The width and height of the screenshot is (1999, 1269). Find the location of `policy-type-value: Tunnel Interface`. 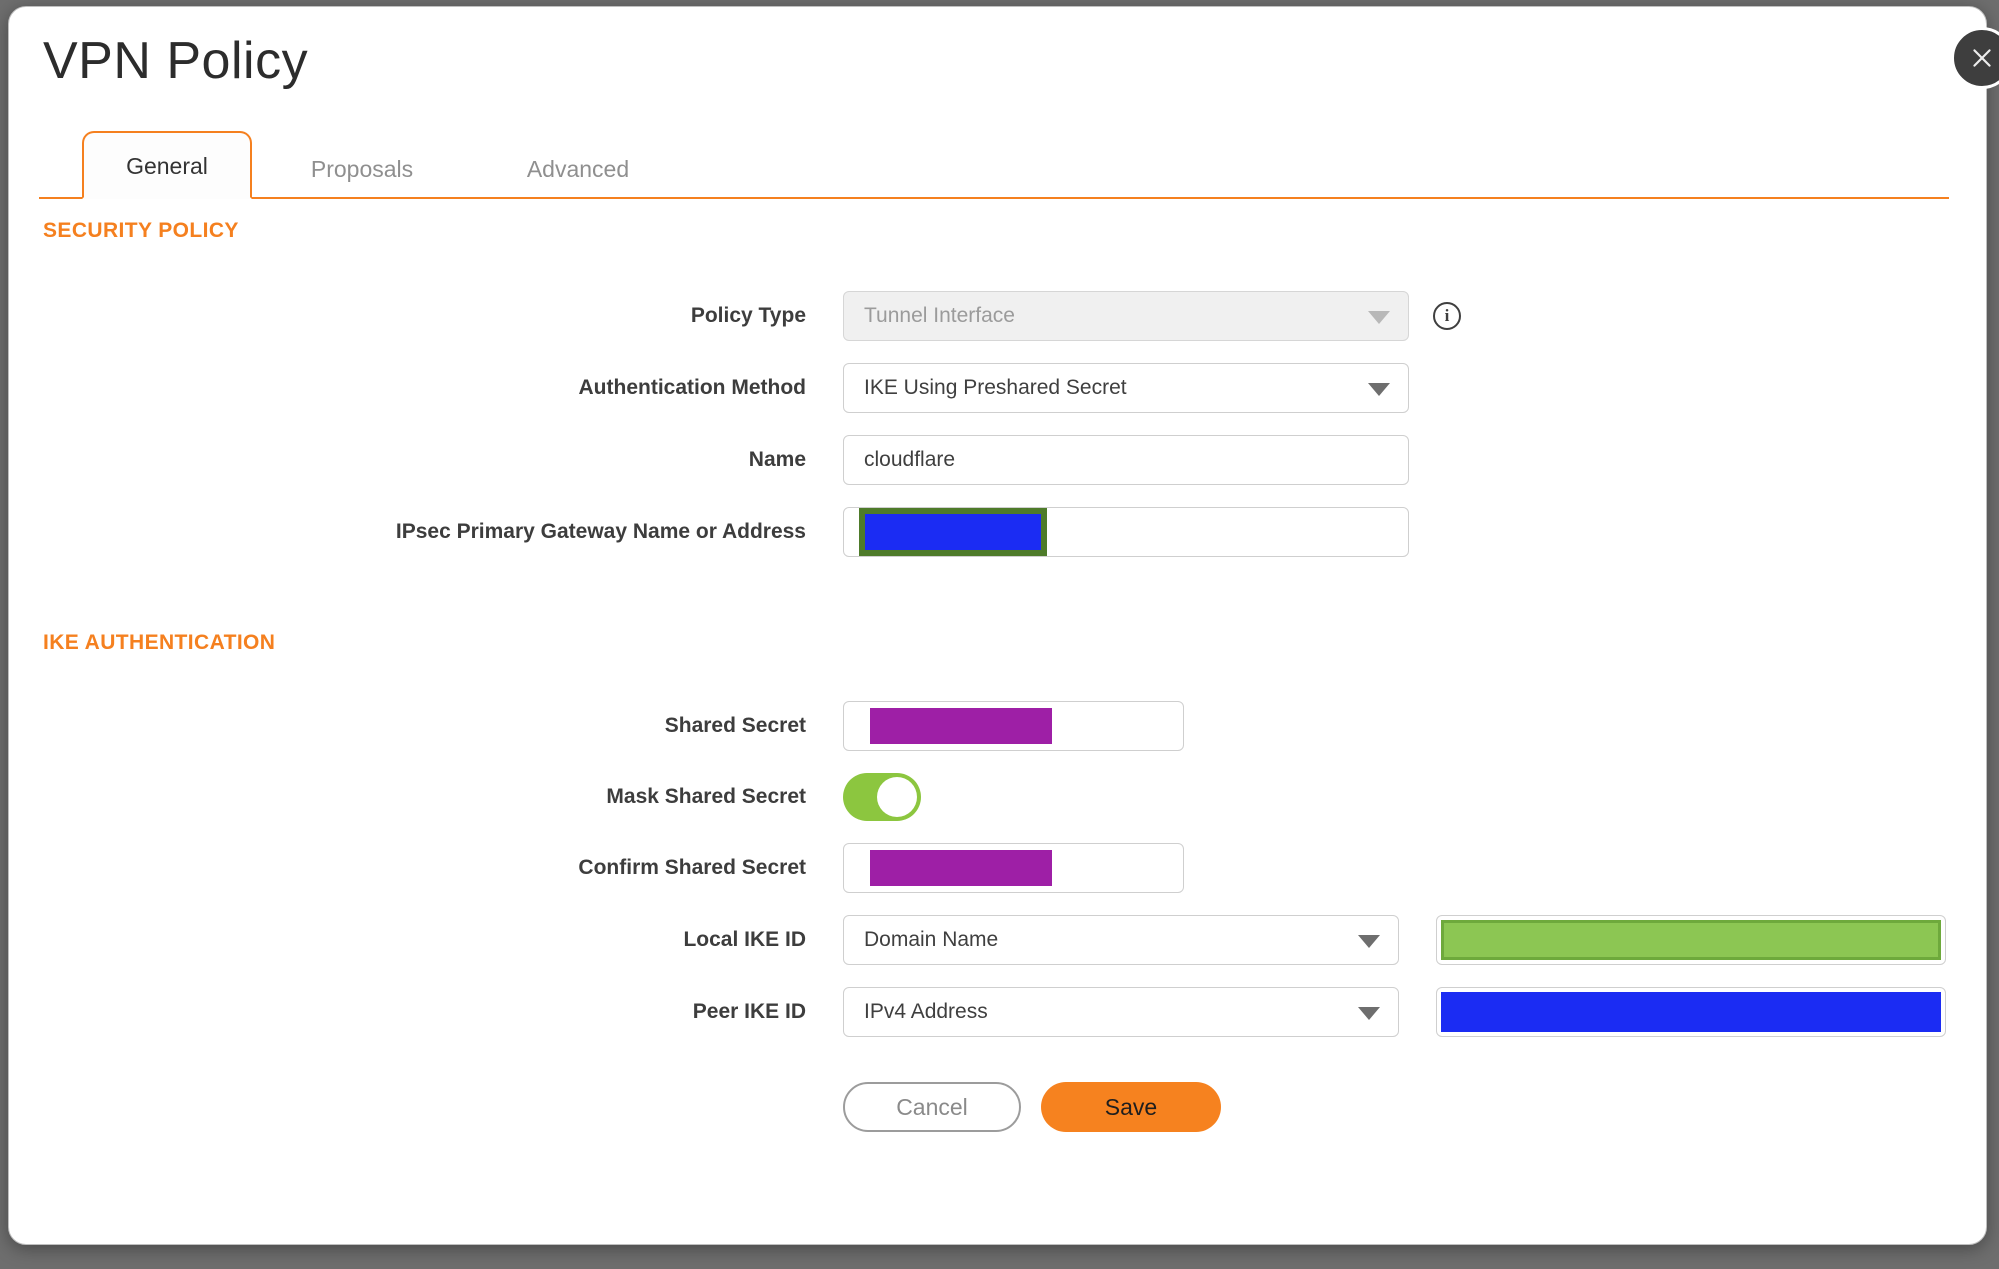

policy-type-value: Tunnel Interface is located at coordinates (939, 315).